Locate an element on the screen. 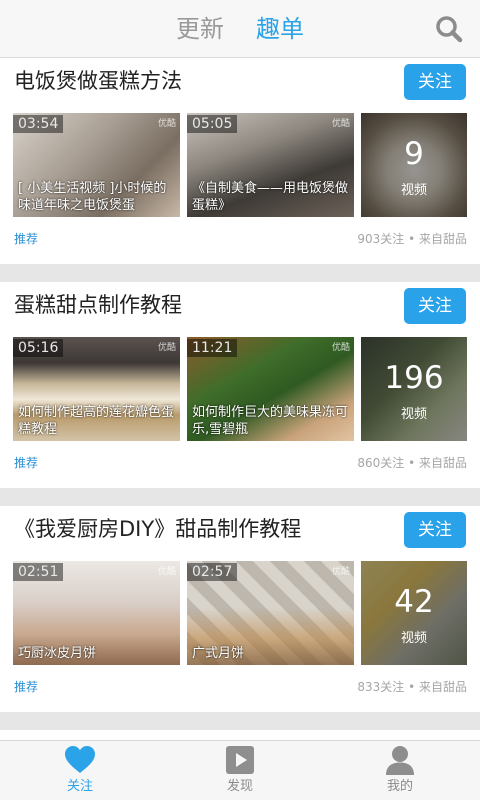 This screenshot has height=800, width=480. video-thumbnail: 02:51 优酷 巧厨冰皮月饼 is located at coordinates (96, 613).